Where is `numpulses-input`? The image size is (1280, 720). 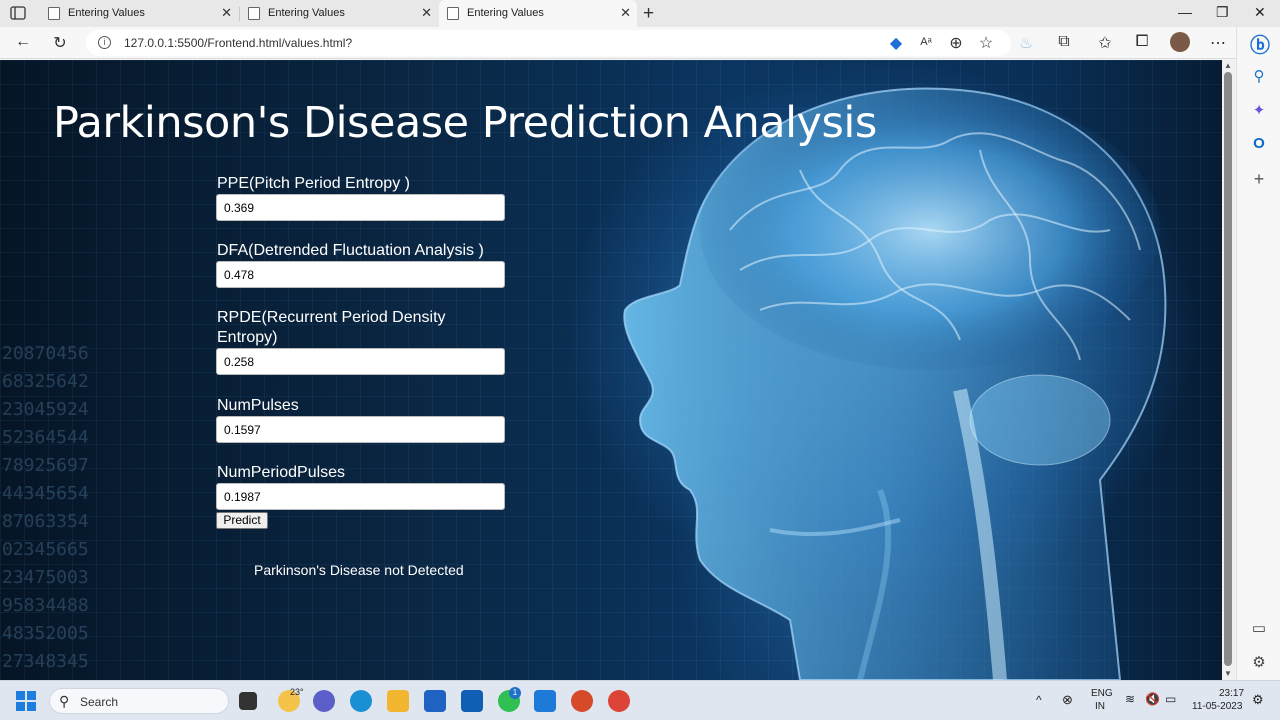
numpulses-input is located at coordinates (360, 429).